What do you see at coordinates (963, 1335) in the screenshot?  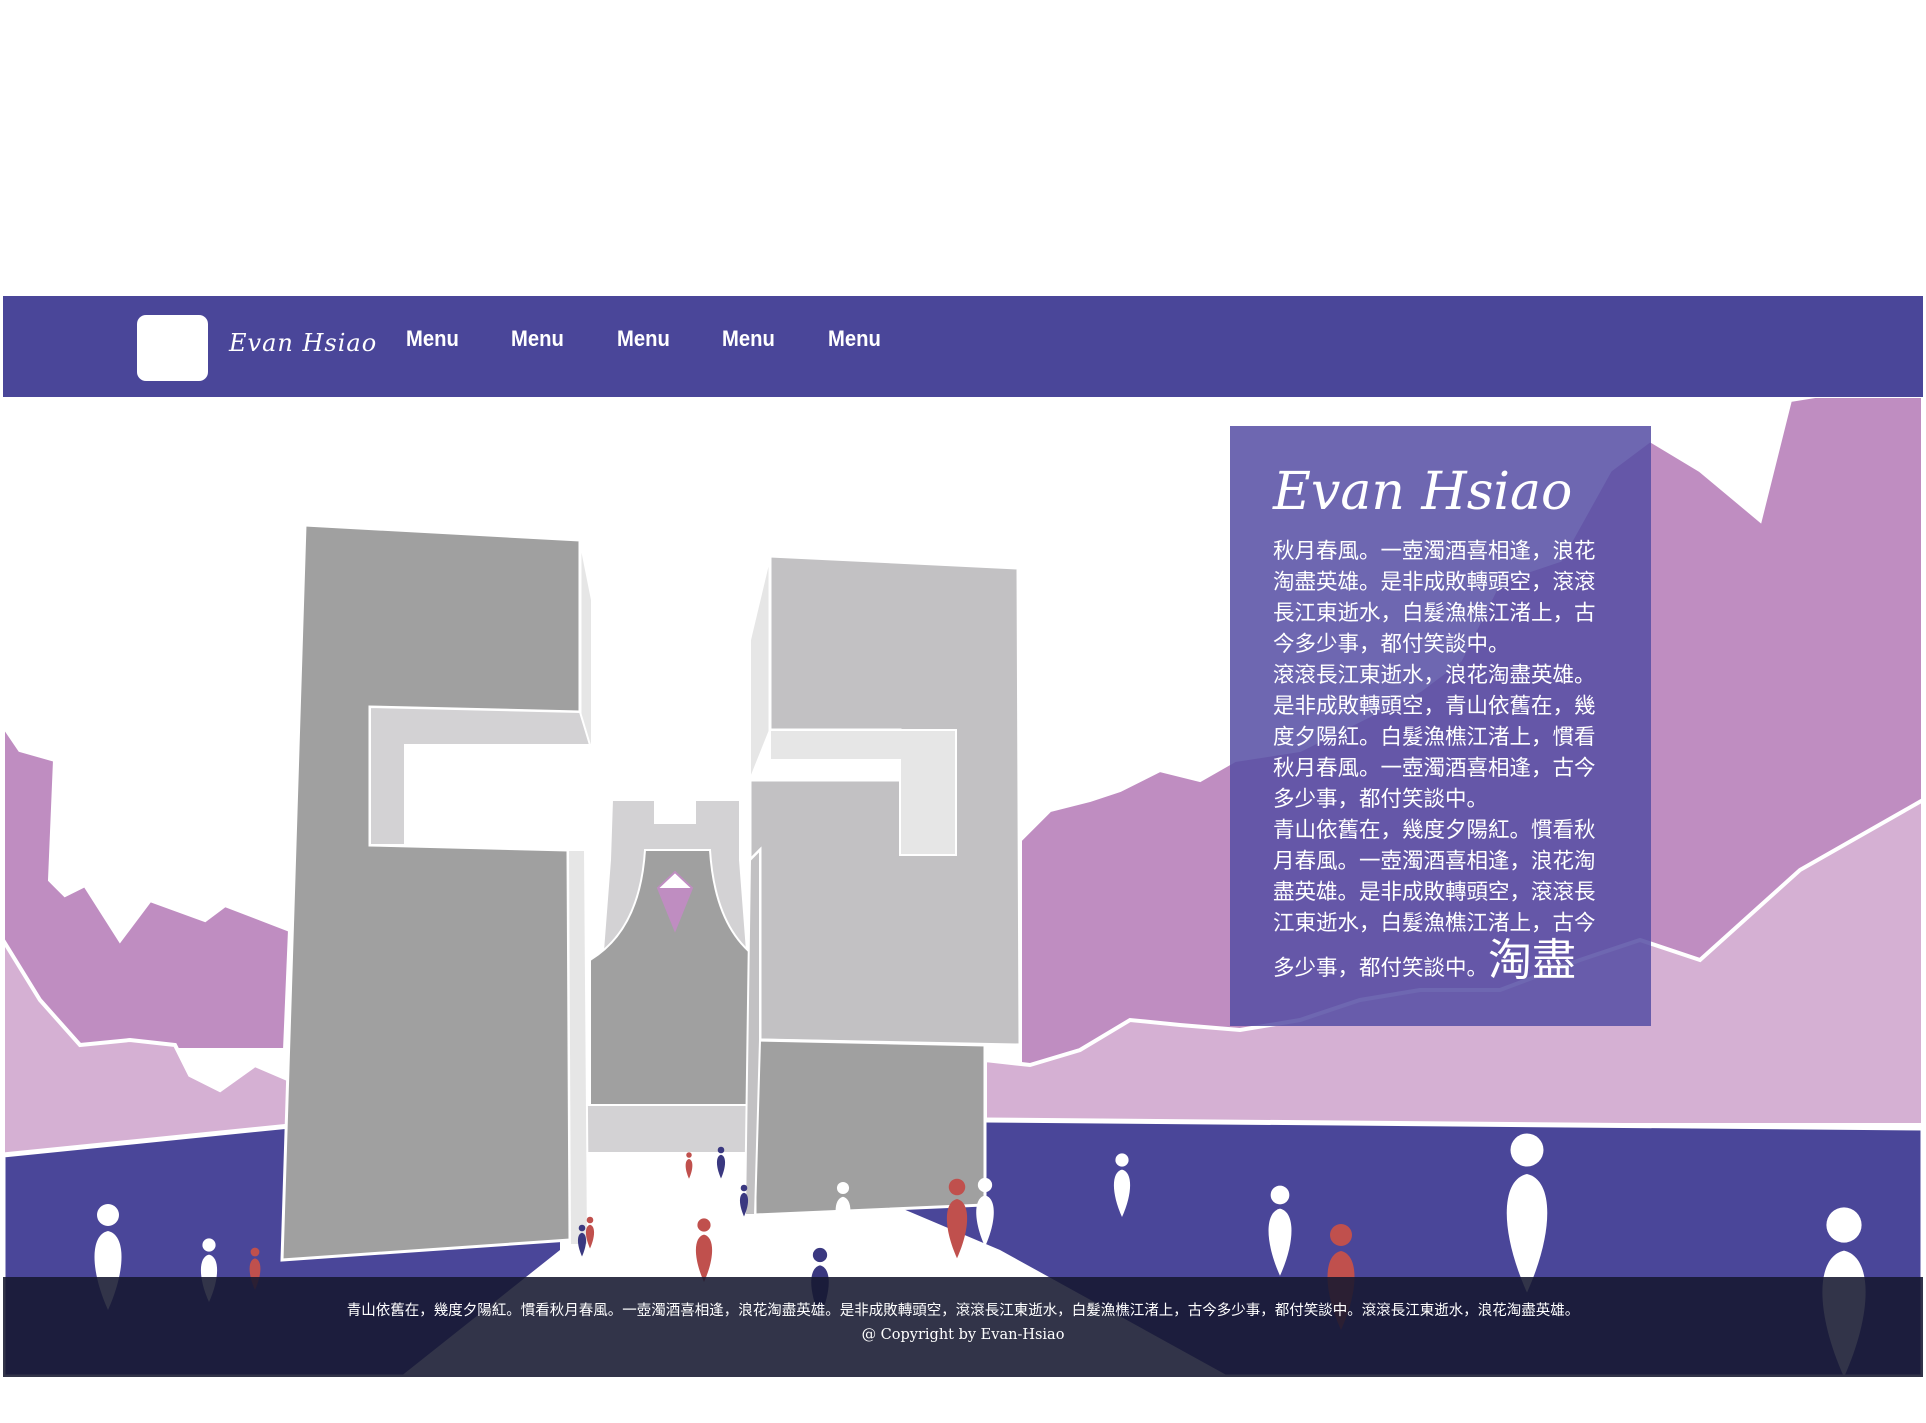 I see `footer-copyright: @ Copyright by Evan-Hsiao` at bounding box center [963, 1335].